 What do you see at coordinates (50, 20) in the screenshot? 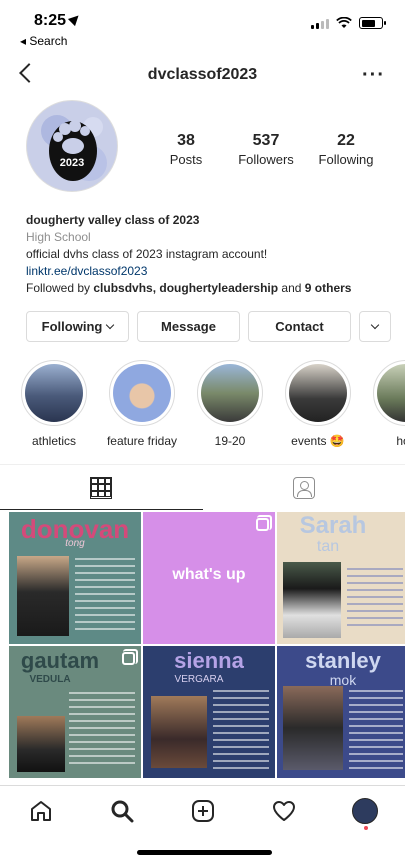
I see `time-text: 8:25` at bounding box center [50, 20].